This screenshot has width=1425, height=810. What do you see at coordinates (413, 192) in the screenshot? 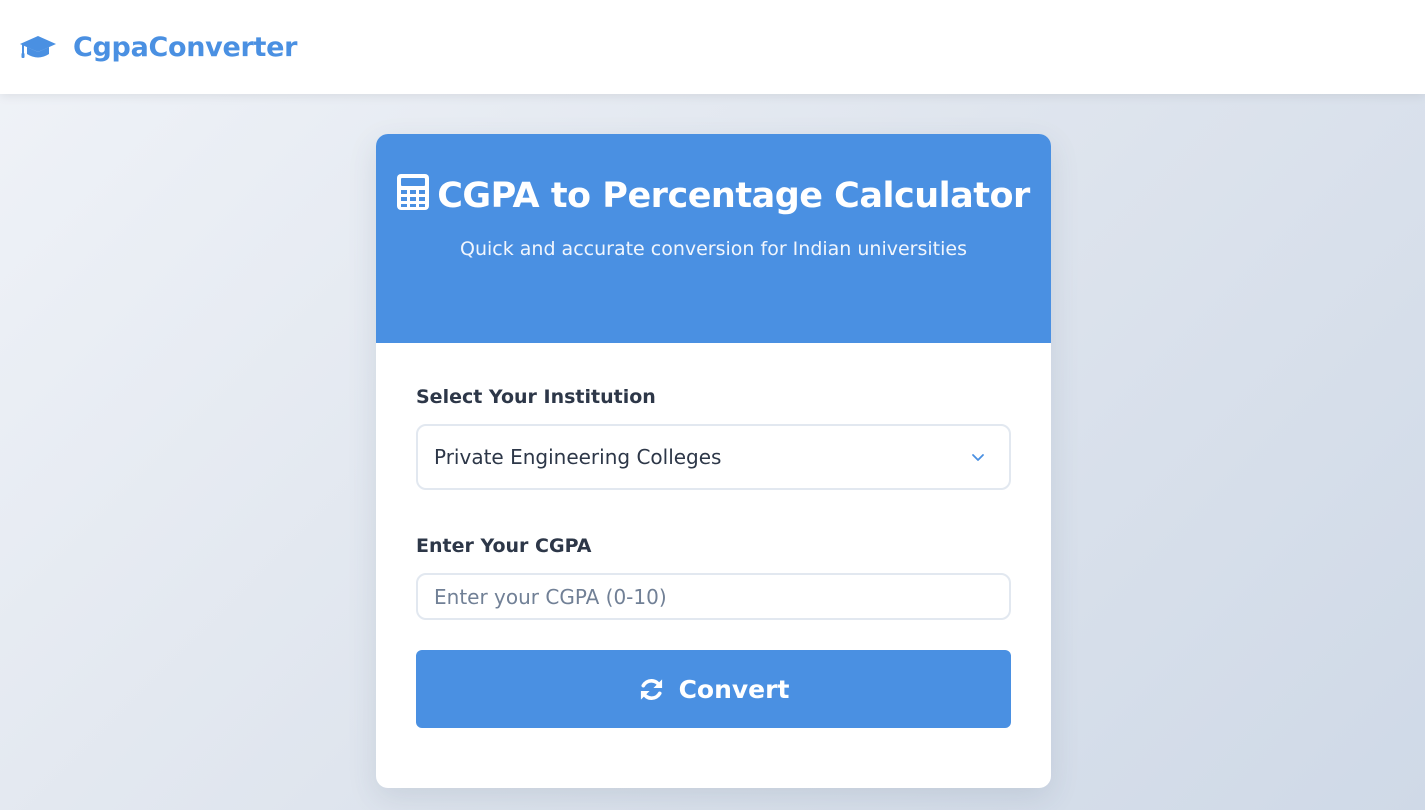
I see `calculator-icon` at bounding box center [413, 192].